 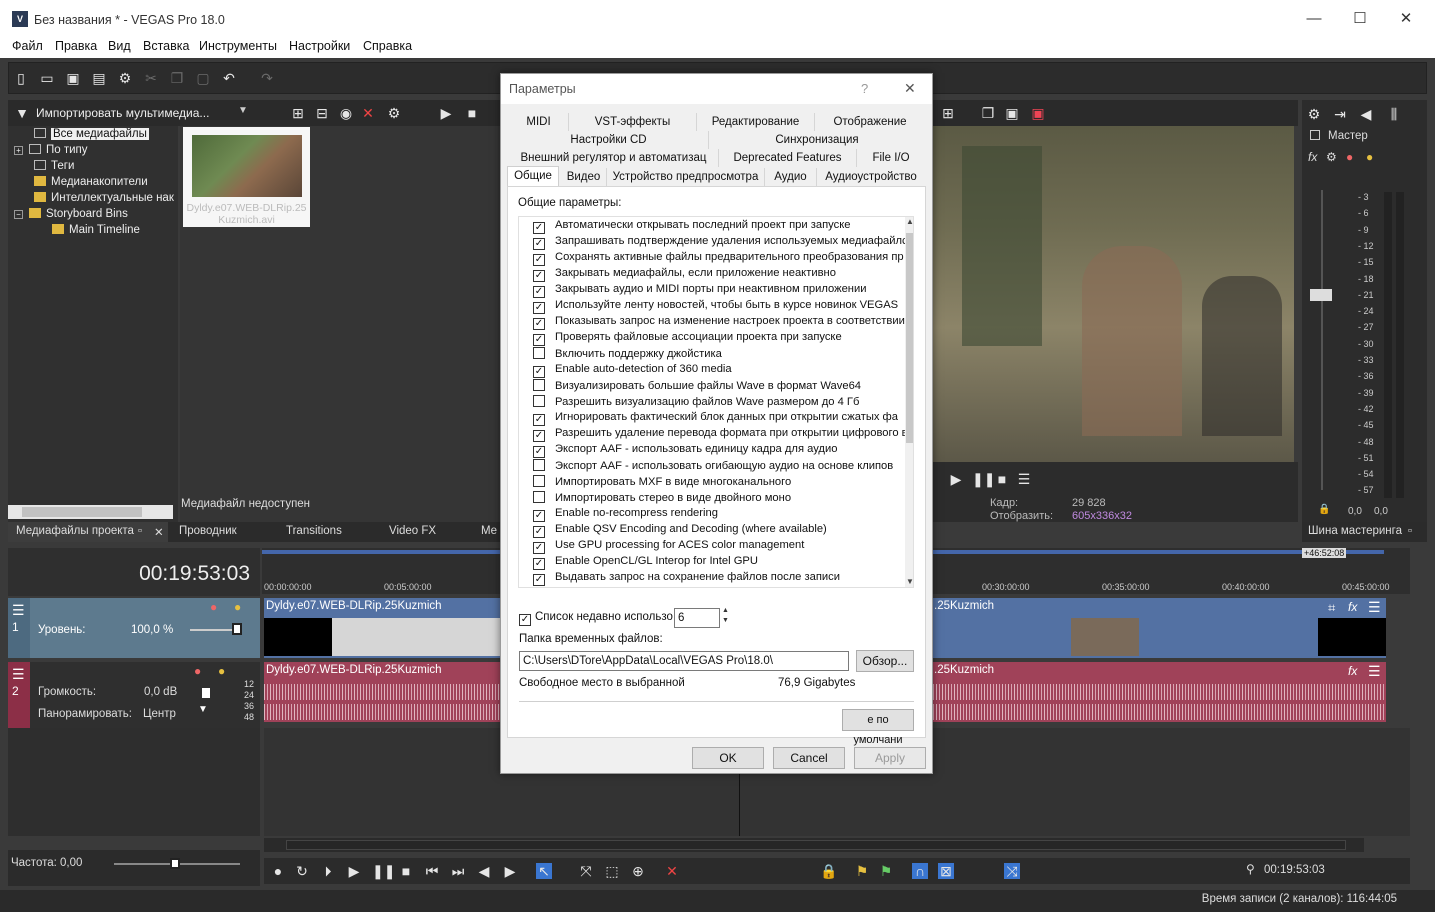 I want to click on tree-item-by-type: + По типу, so click(x=51, y=152).